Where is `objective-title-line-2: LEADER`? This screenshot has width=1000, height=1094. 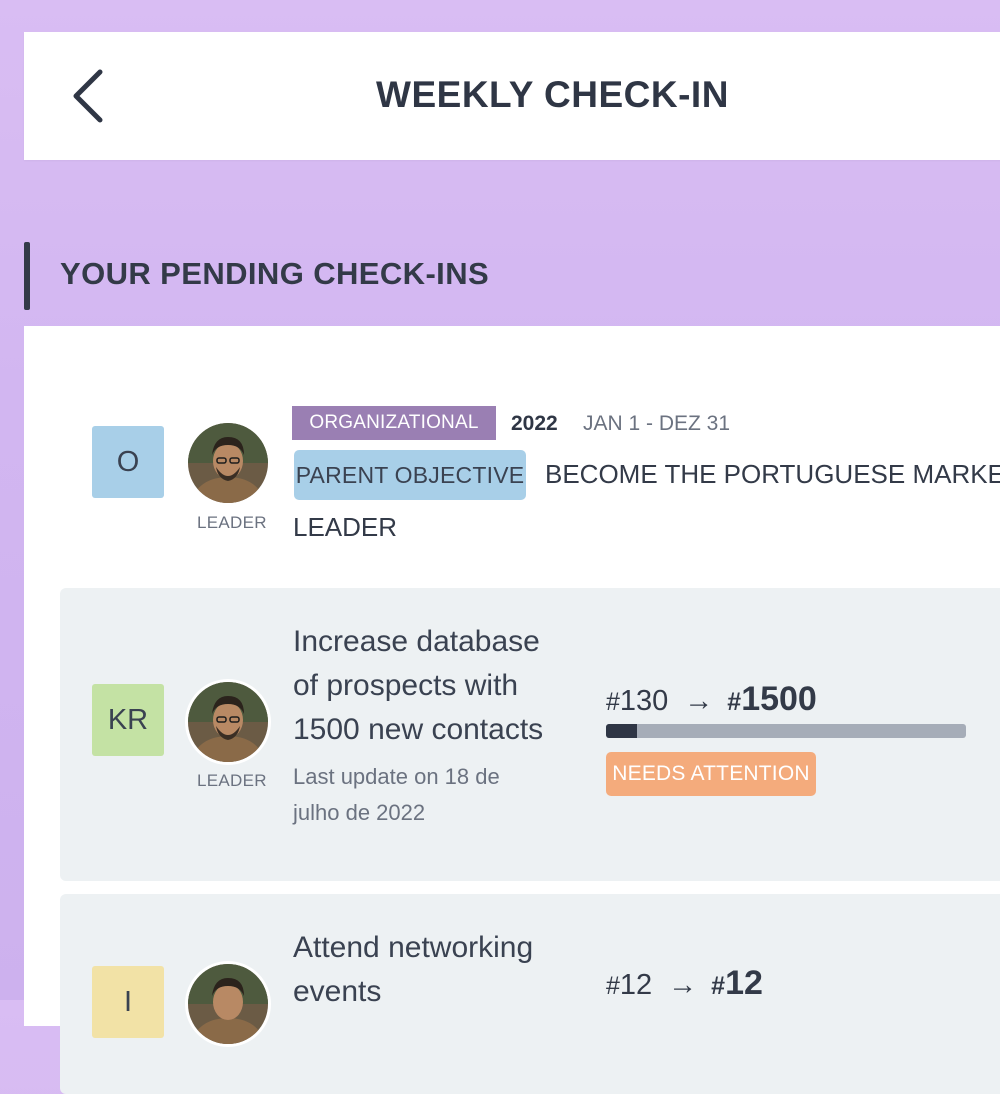
objective-title-line-2: LEADER is located at coordinates (345, 527).